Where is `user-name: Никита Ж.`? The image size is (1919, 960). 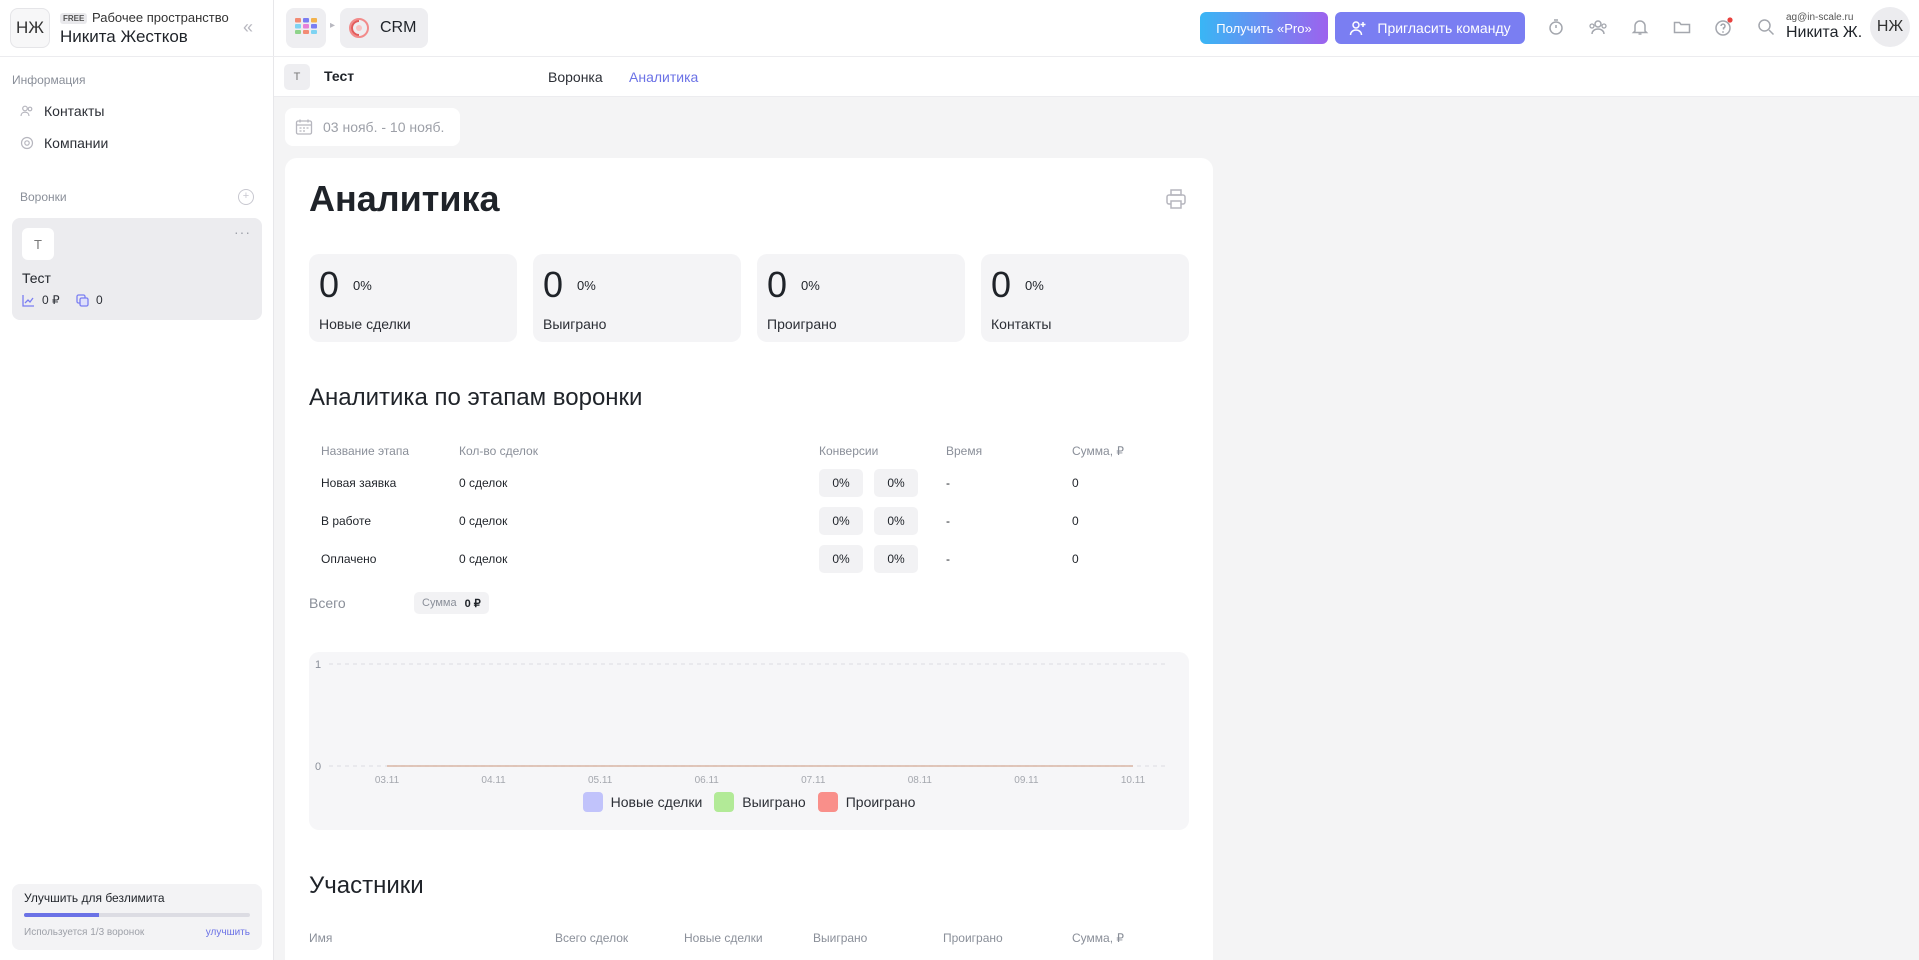
user-name: Никита Ж. is located at coordinates (1824, 33).